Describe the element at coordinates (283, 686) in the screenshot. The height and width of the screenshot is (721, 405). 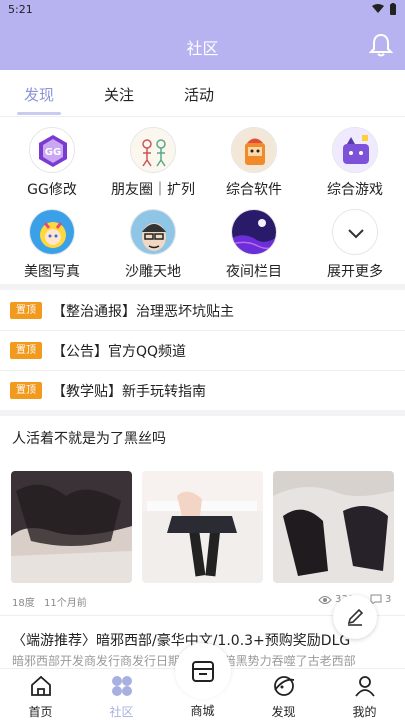
I see `discover-icon` at that location.